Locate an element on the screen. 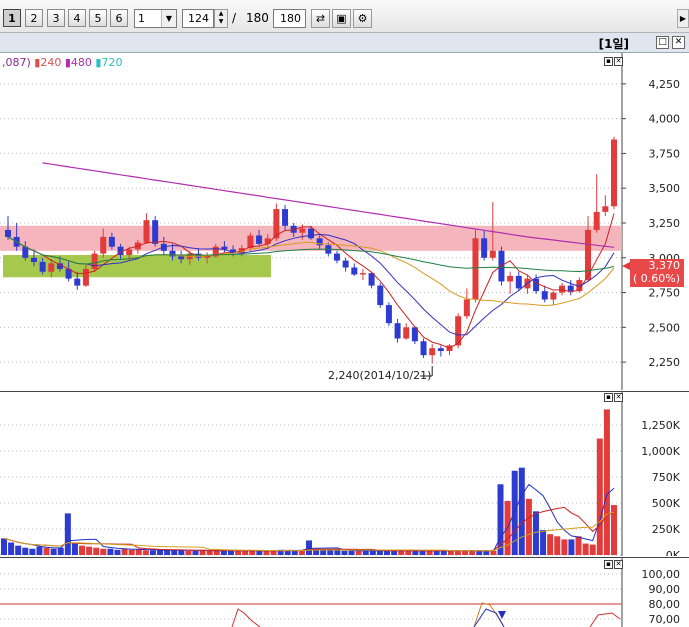  maximize-icon: □ is located at coordinates (662, 42).